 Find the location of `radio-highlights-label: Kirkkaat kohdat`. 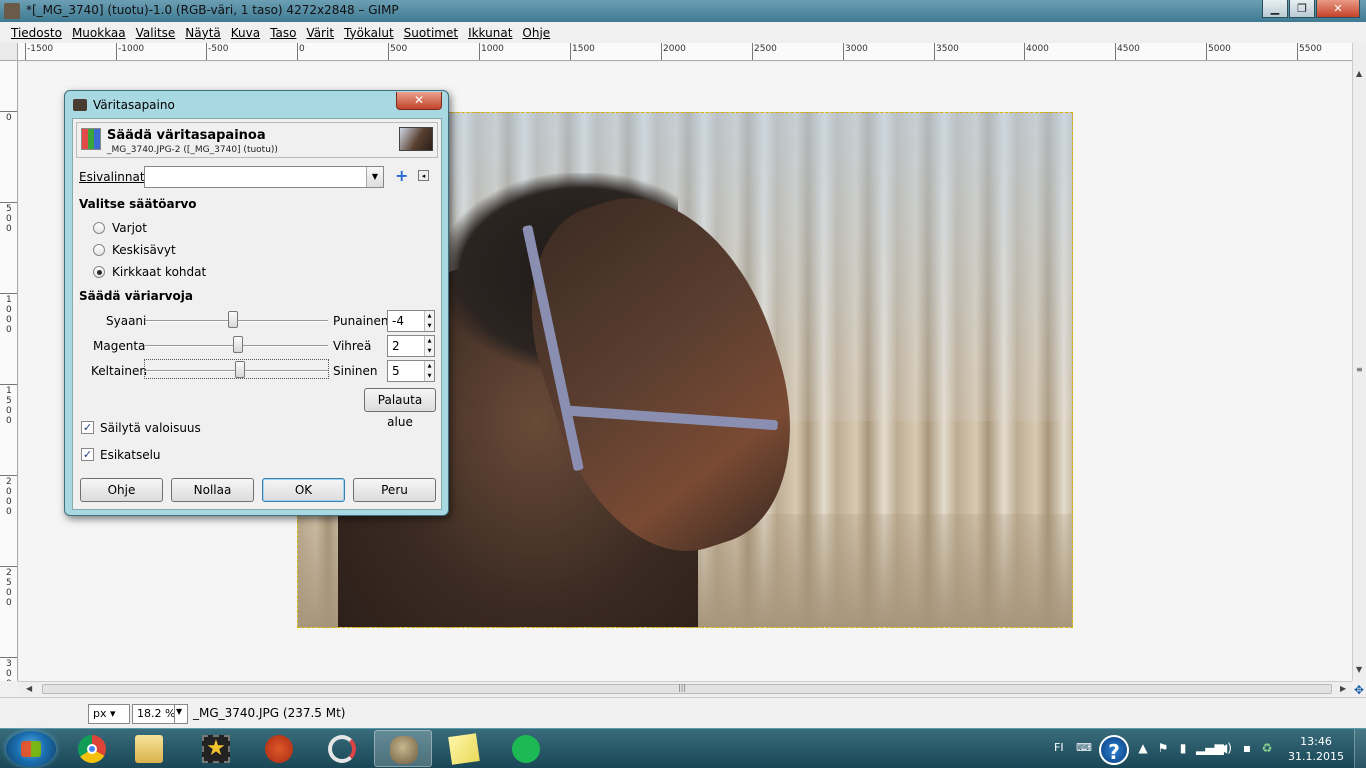

radio-highlights-label: Kirkkaat kohdat is located at coordinates (159, 272).